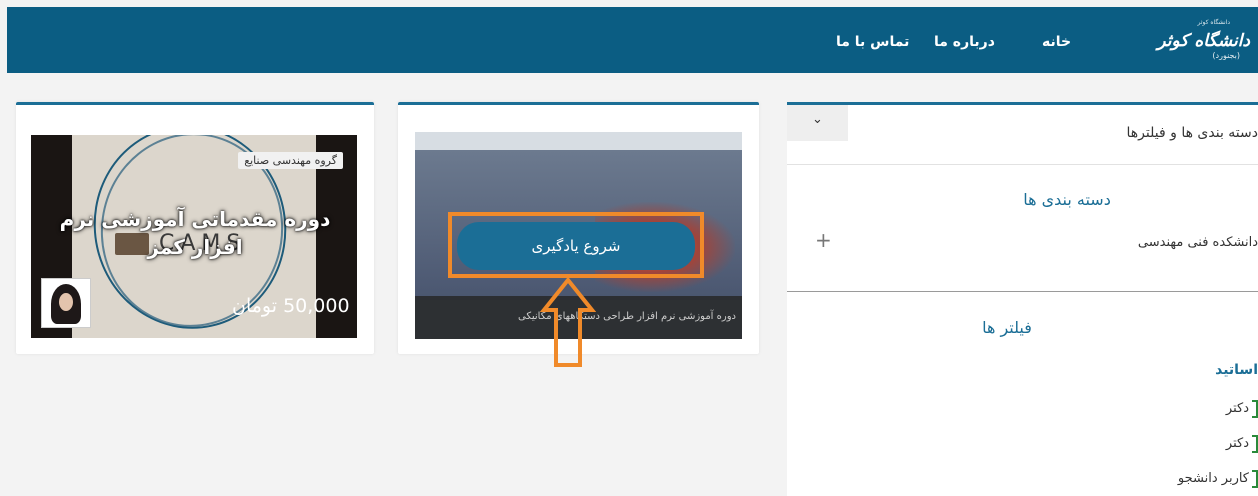 This screenshot has width=1258, height=496. Describe the element at coordinates (1214, 22) in the screenshot. I see `logo-small-text: دانشگاه کوثر` at that location.